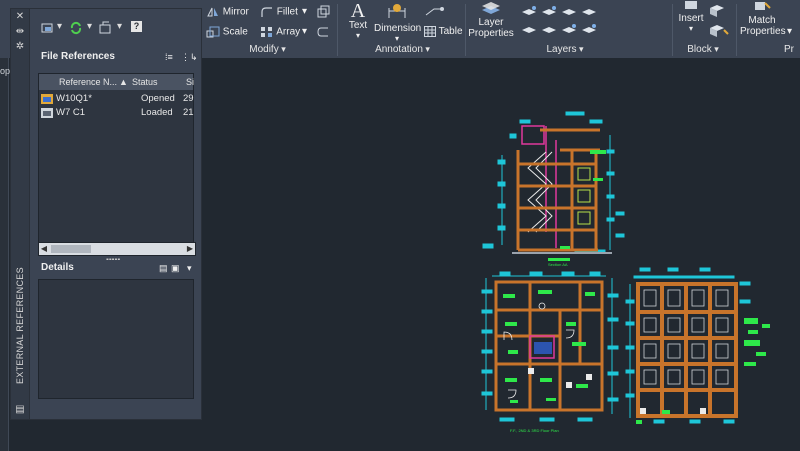 Image resolution: width=800 pixels, height=451 pixels. Describe the element at coordinates (20, 410) in the screenshot. I see `palette-properties-icon: ▤` at that location.